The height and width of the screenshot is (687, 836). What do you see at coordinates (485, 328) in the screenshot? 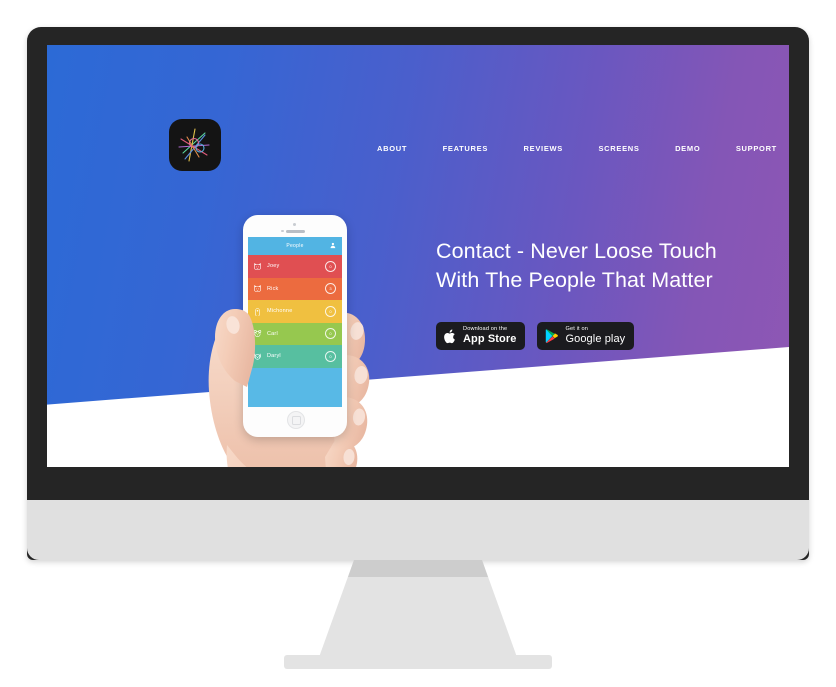
I see `app-store-small-label: Download on the` at bounding box center [485, 328].